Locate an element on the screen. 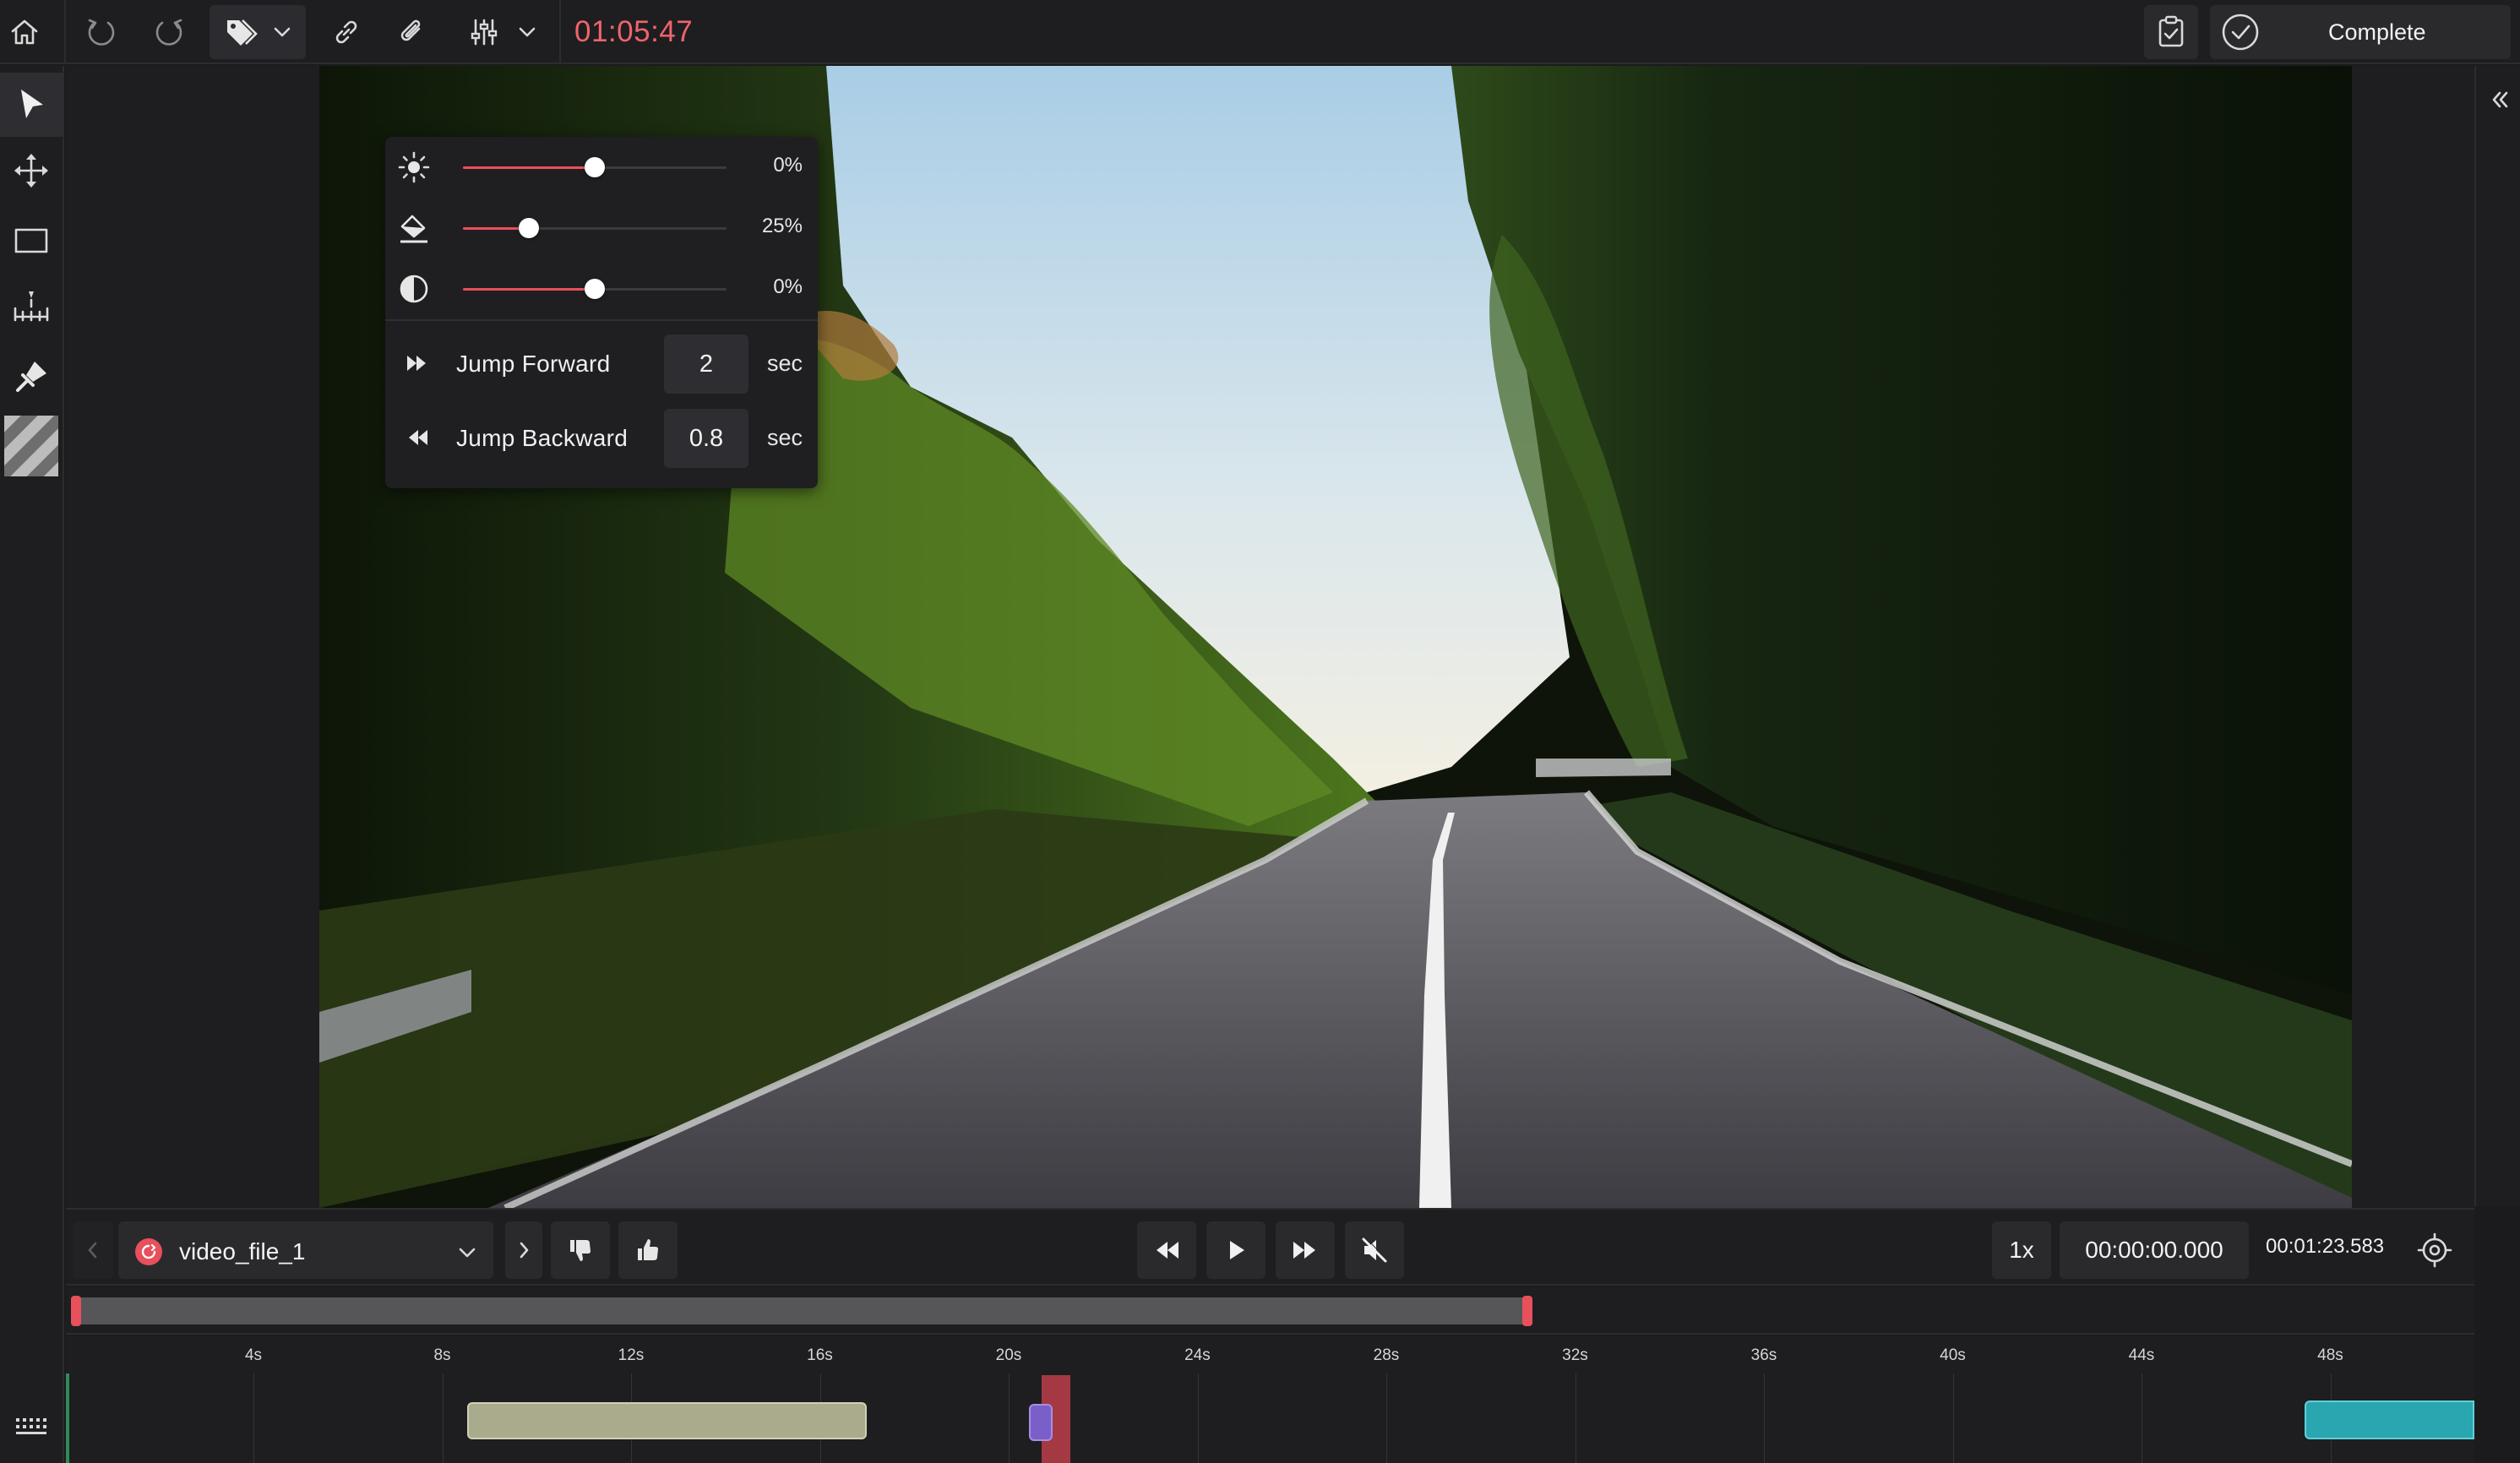 The image size is (2520, 1463). timeline-tick-label: 44s is located at coordinates (2141, 1355).